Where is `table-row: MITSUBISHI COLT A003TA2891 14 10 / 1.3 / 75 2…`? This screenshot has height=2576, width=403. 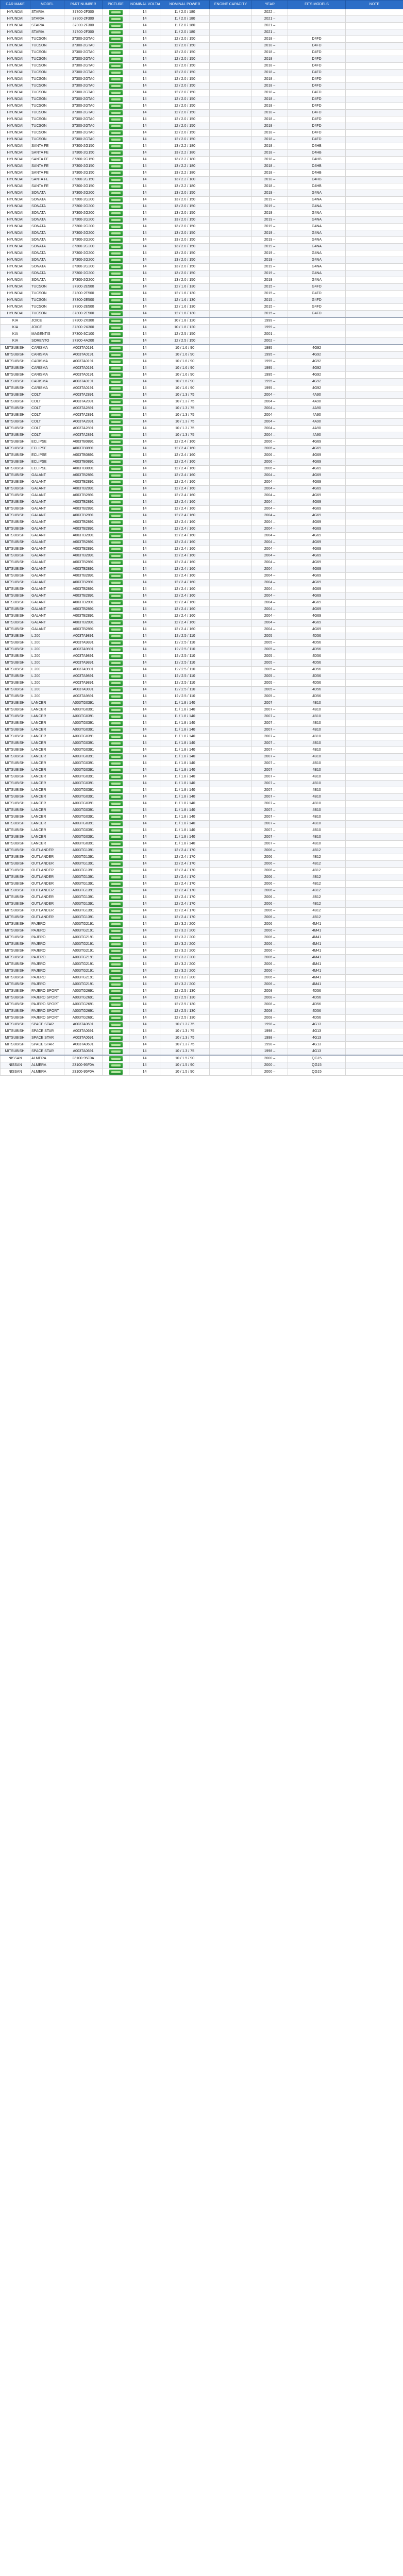
table-row: MITSUBISHI COLT A003TA2891 14 10 / 1.3 / 75 2… is located at coordinates (202, 408).